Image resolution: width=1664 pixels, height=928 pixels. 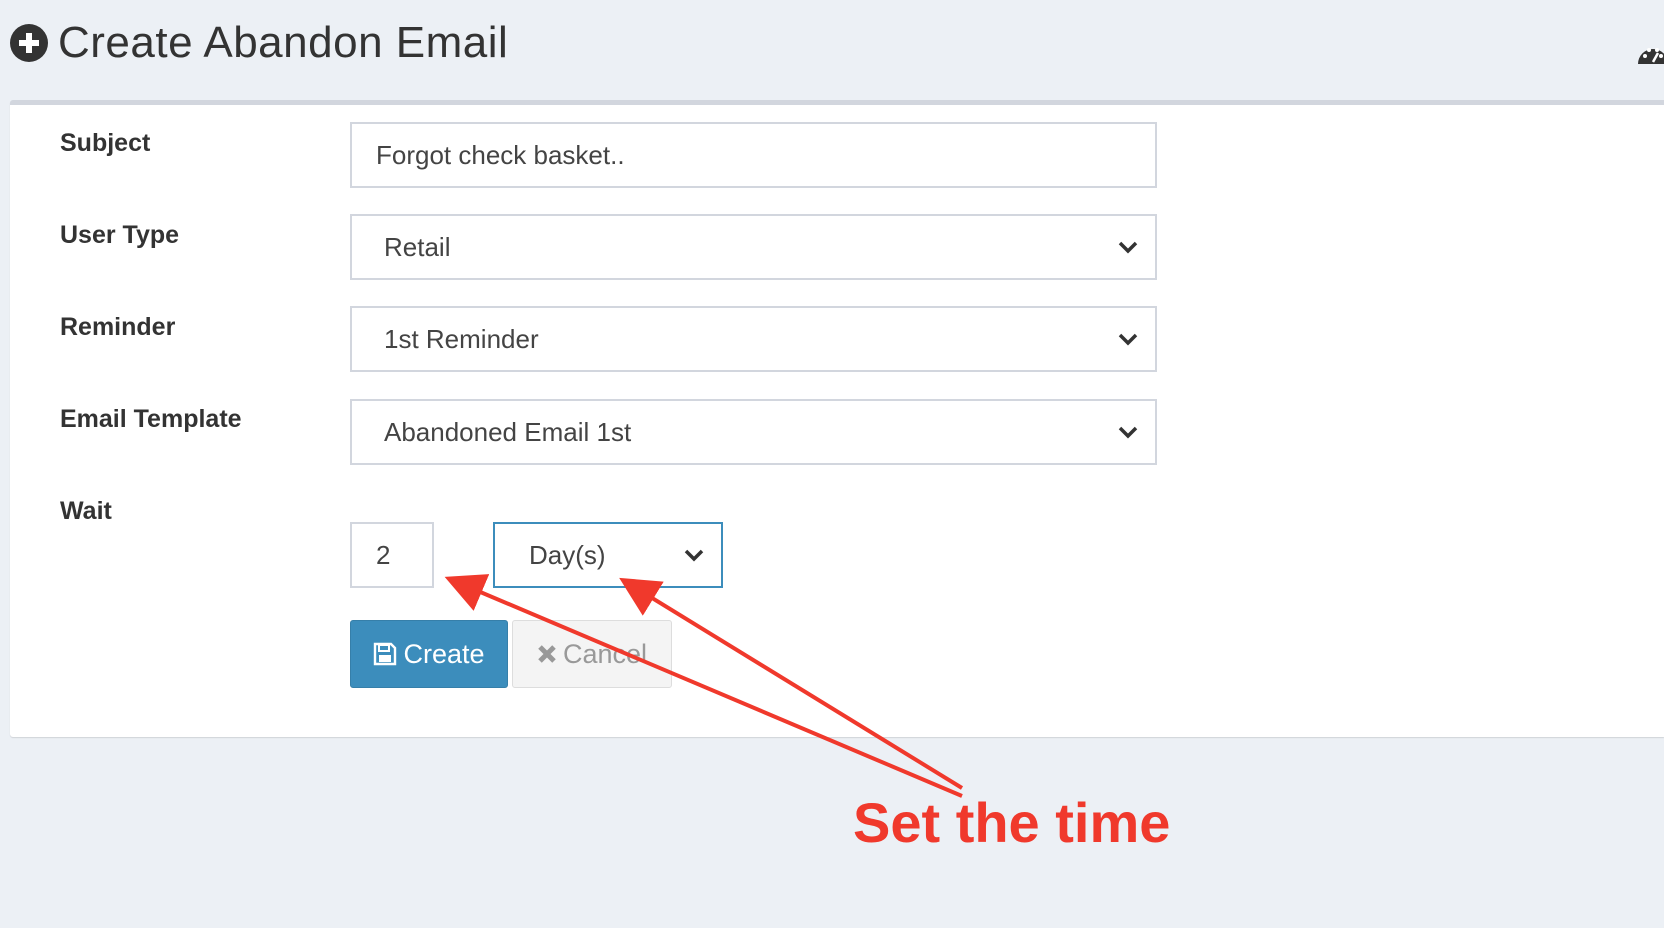 What do you see at coordinates (753, 155) in the screenshot?
I see `subject-input: Forgot check basket..` at bounding box center [753, 155].